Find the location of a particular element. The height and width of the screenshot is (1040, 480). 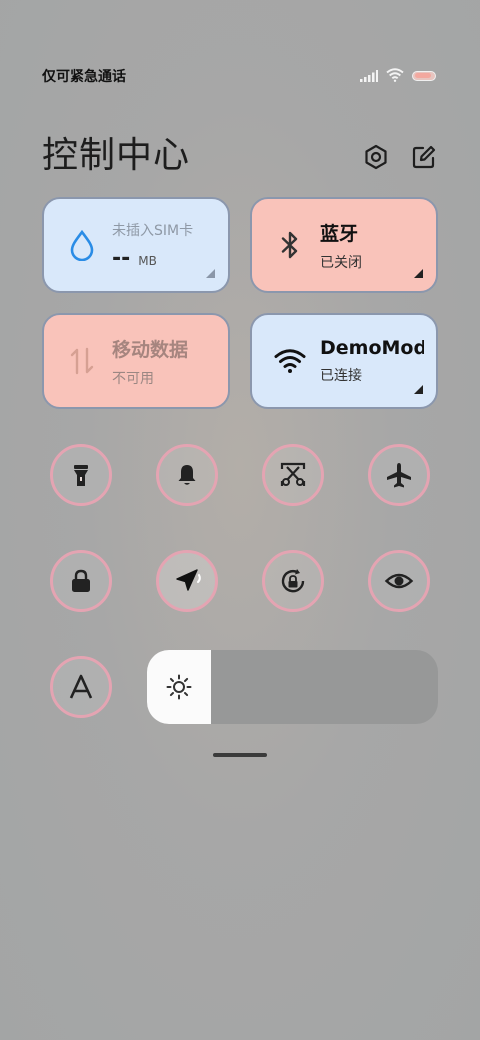

mobile-data-status: 不可用 is located at coordinates (133, 378).